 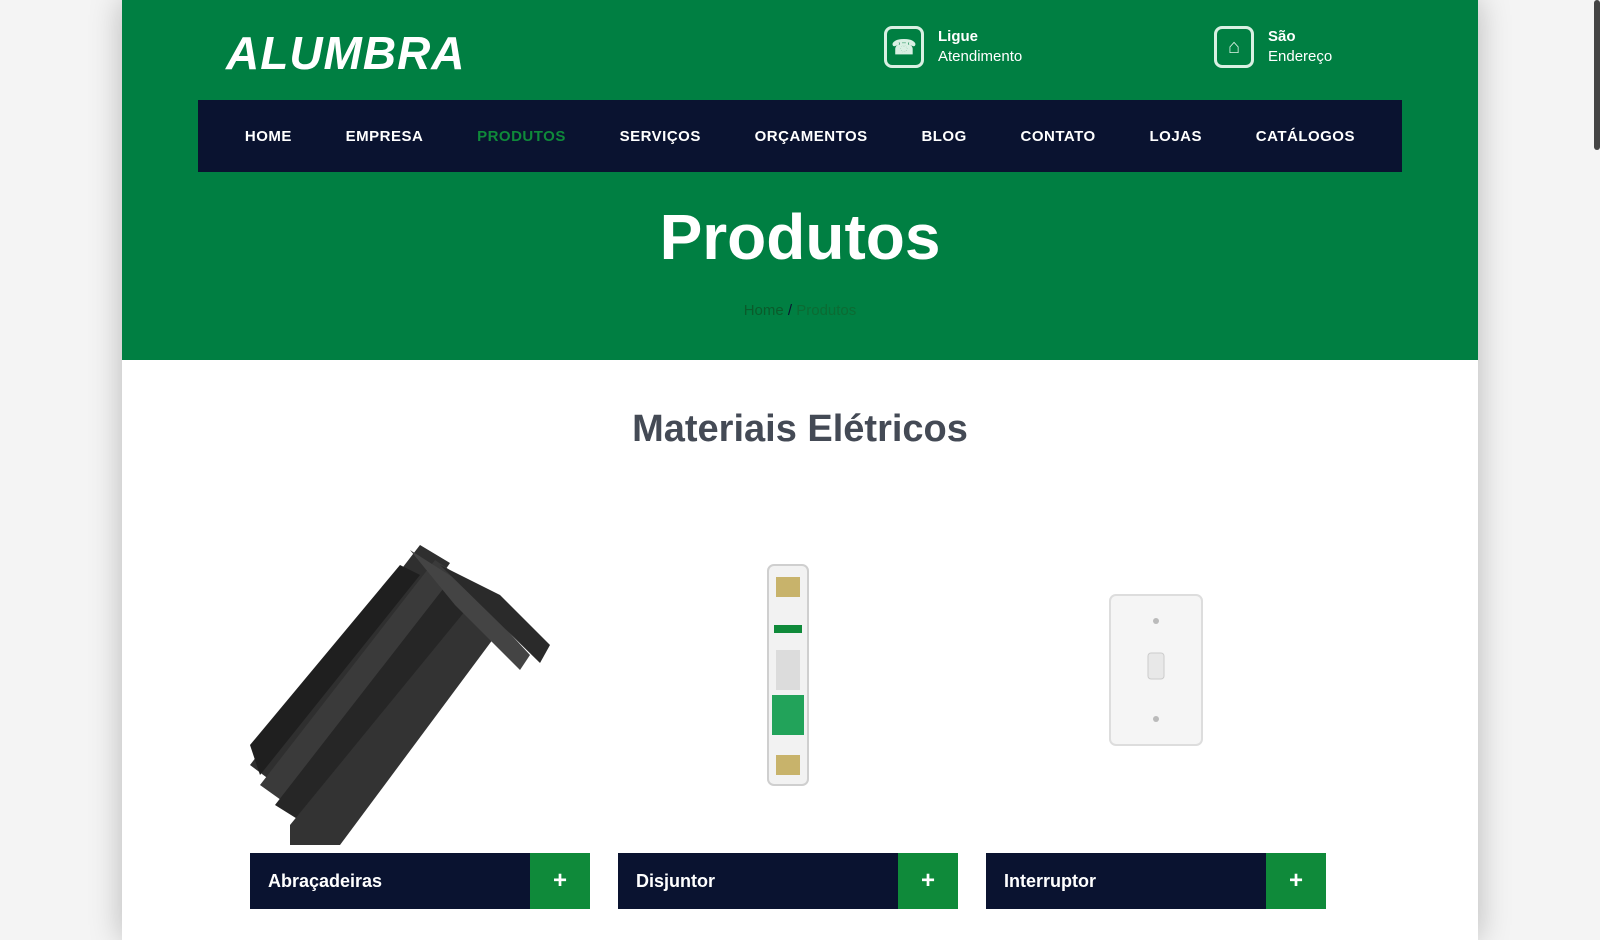 What do you see at coordinates (1282, 36) in the screenshot?
I see `contact-location-title: São` at bounding box center [1282, 36].